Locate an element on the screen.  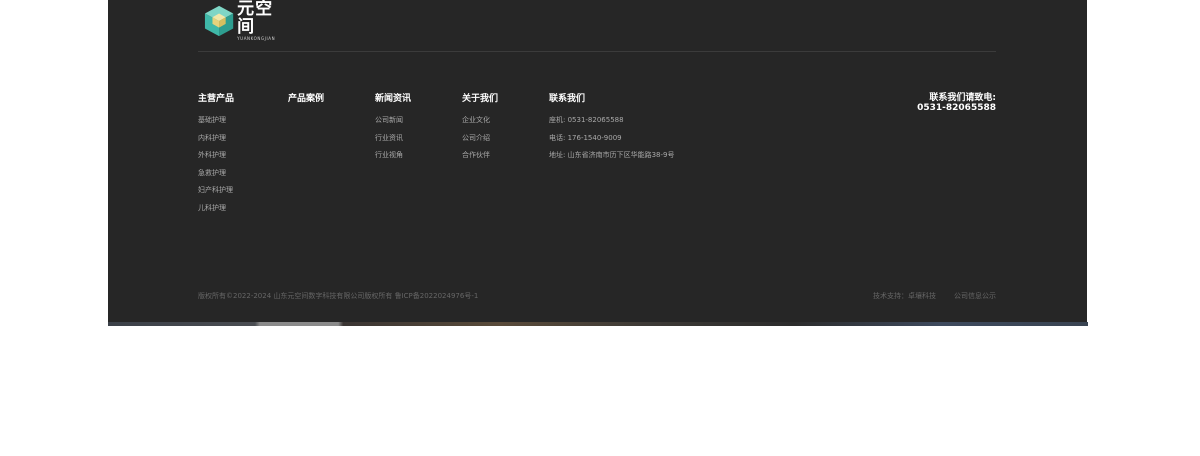
hotline-block: 联系我们请致电: 0531-82065588 is located at coordinates (956, 103).